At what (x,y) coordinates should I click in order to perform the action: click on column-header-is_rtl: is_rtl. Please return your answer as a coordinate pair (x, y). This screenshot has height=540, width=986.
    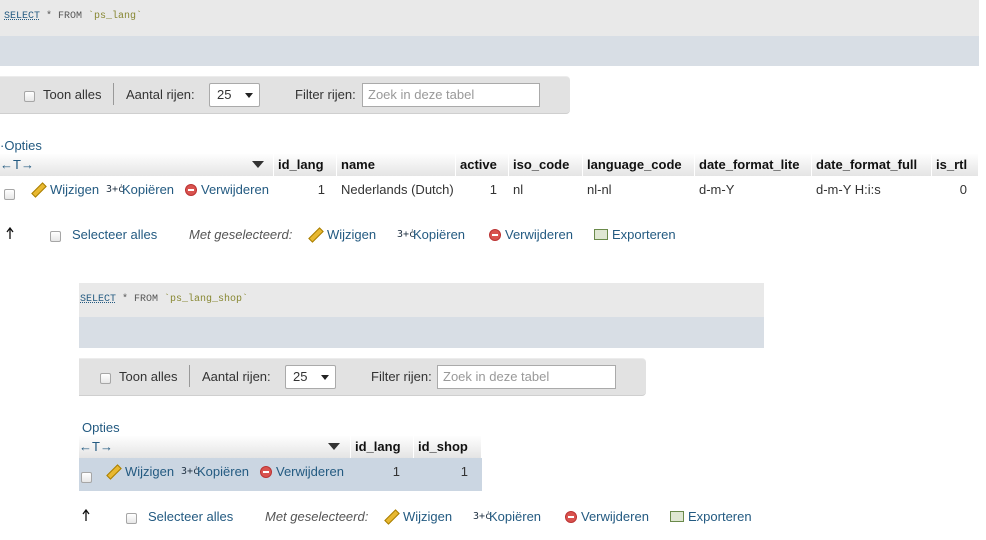
    Looking at the image, I should click on (955, 165).